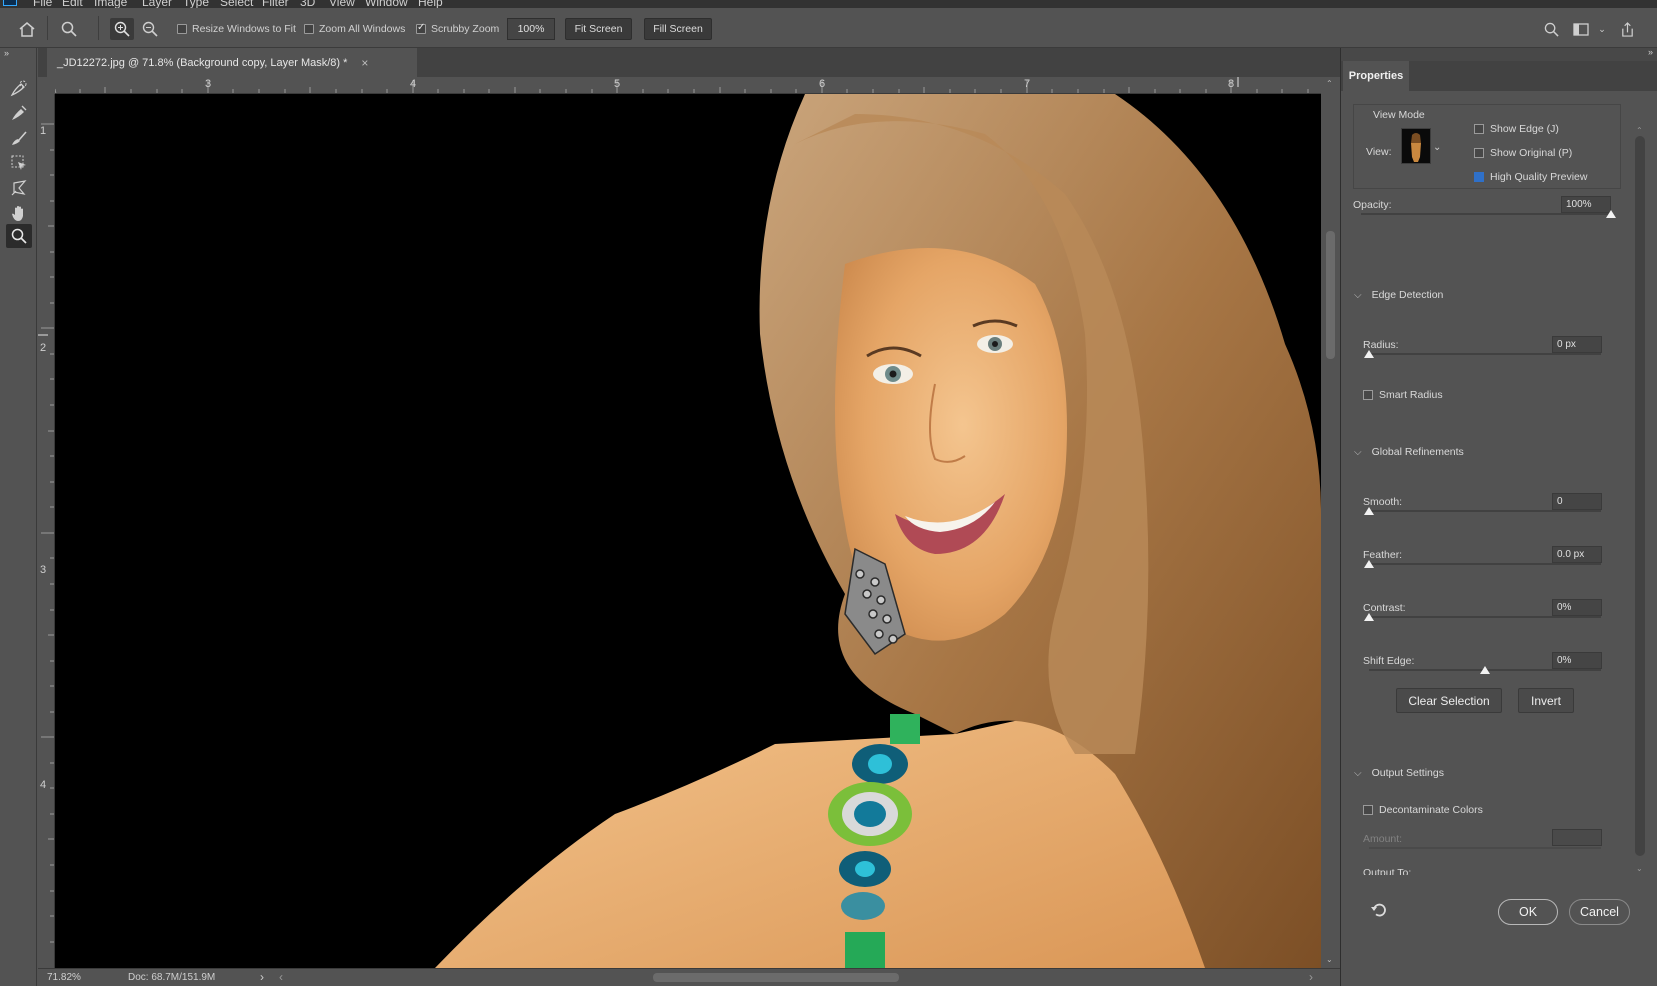 Image resolution: width=1657 pixels, height=986 pixels. I want to click on horizontal-scrollbar-thumb, so click(776, 977).